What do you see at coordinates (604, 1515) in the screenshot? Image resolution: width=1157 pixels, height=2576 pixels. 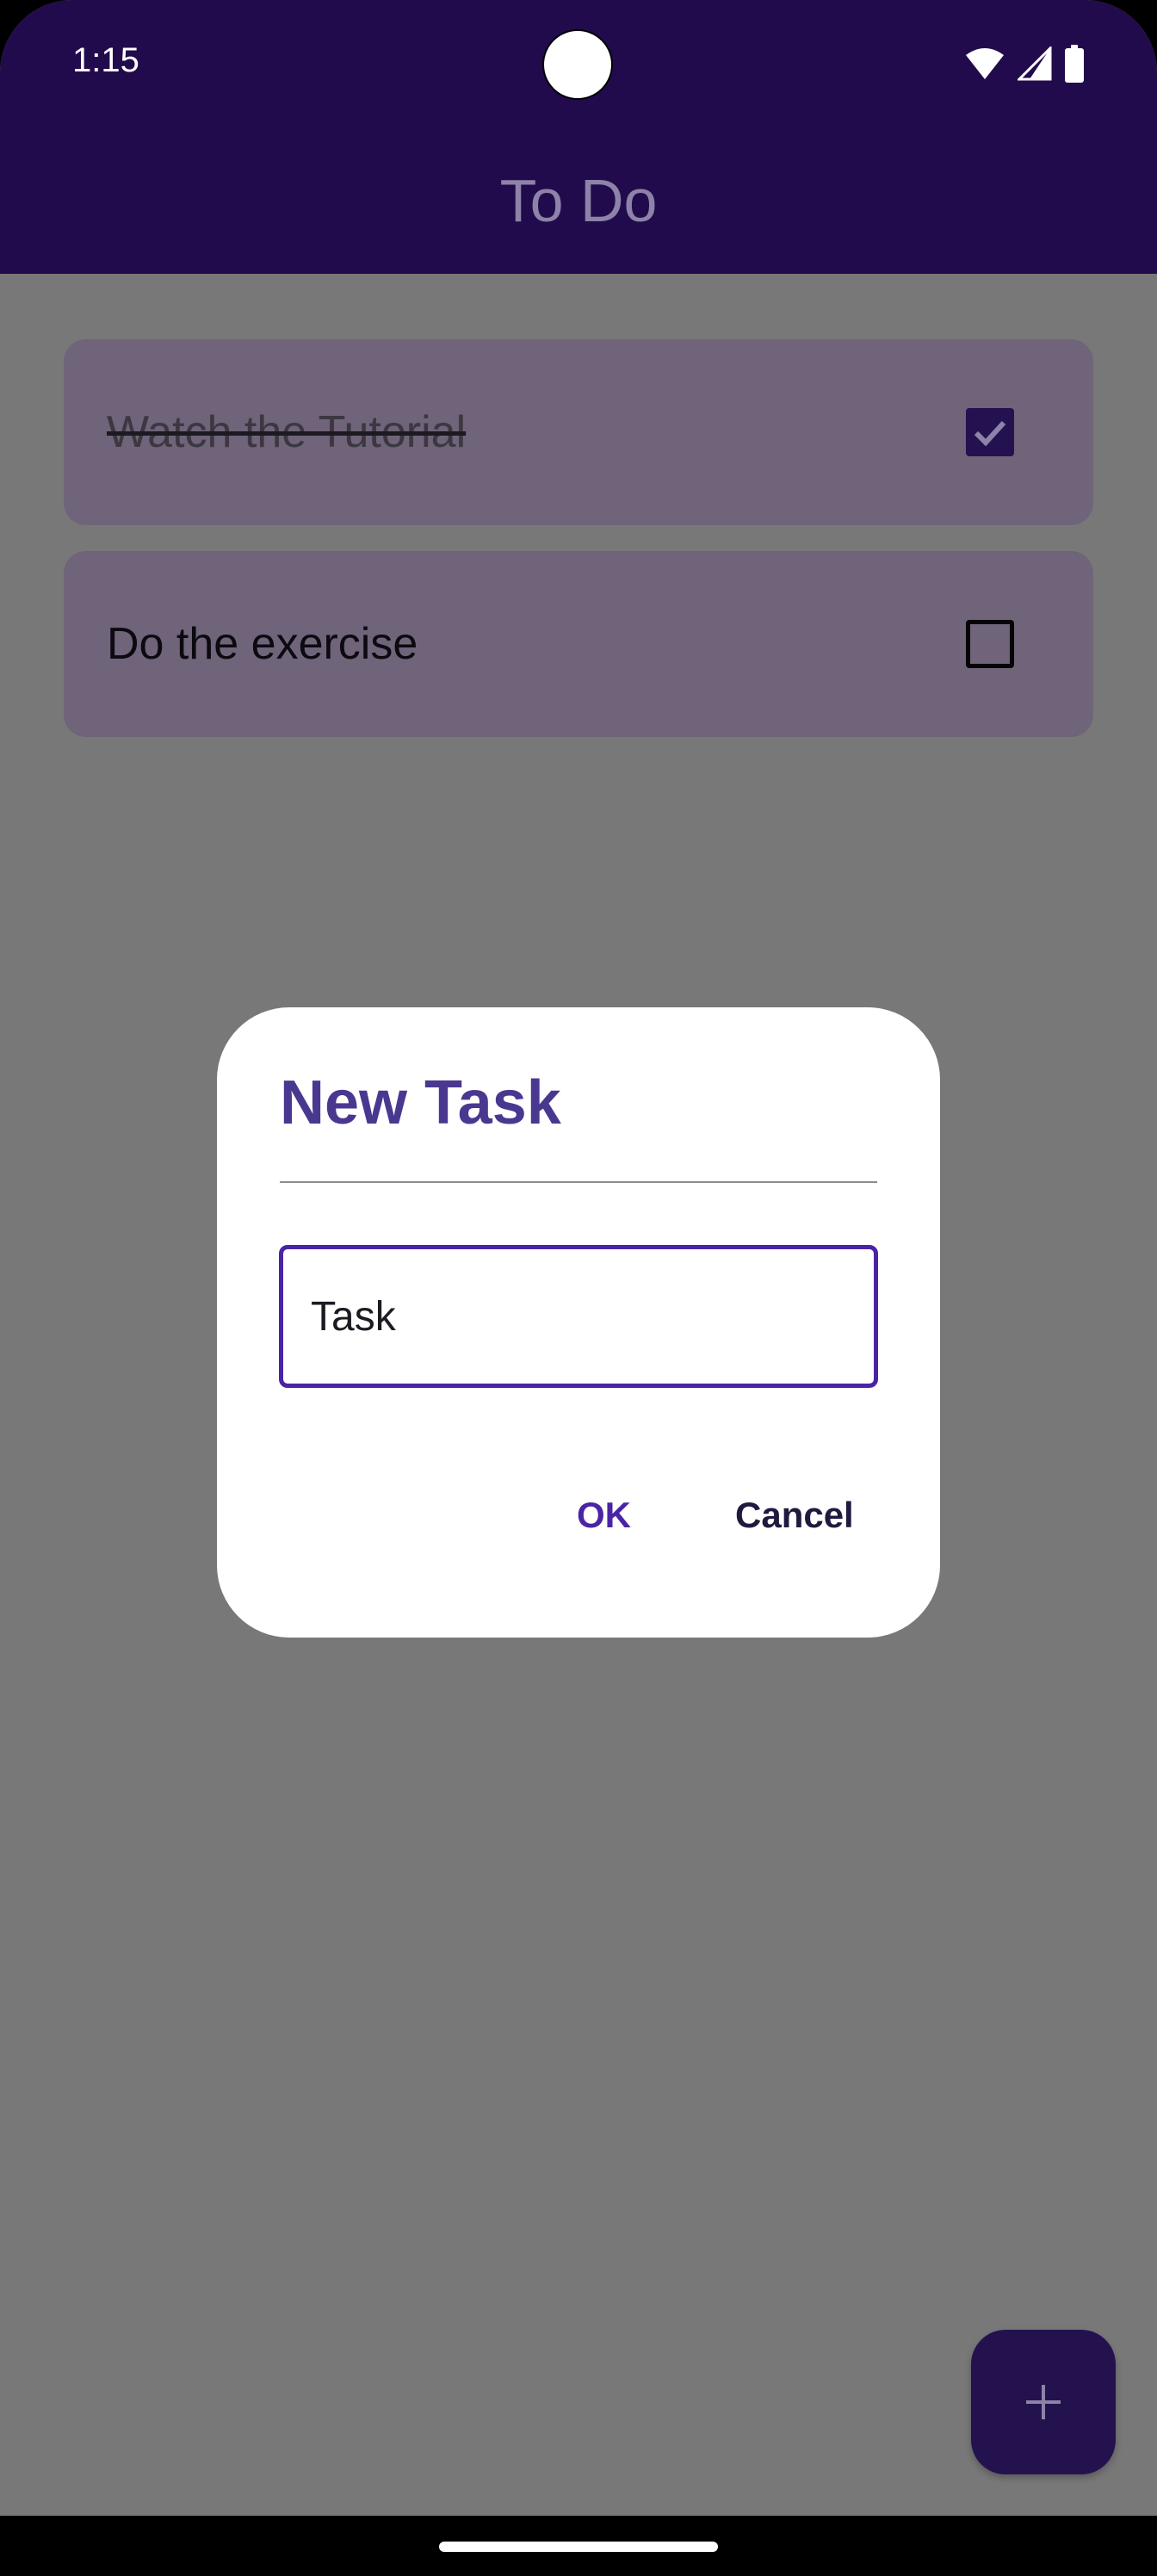 I see `ok-button: OK` at bounding box center [604, 1515].